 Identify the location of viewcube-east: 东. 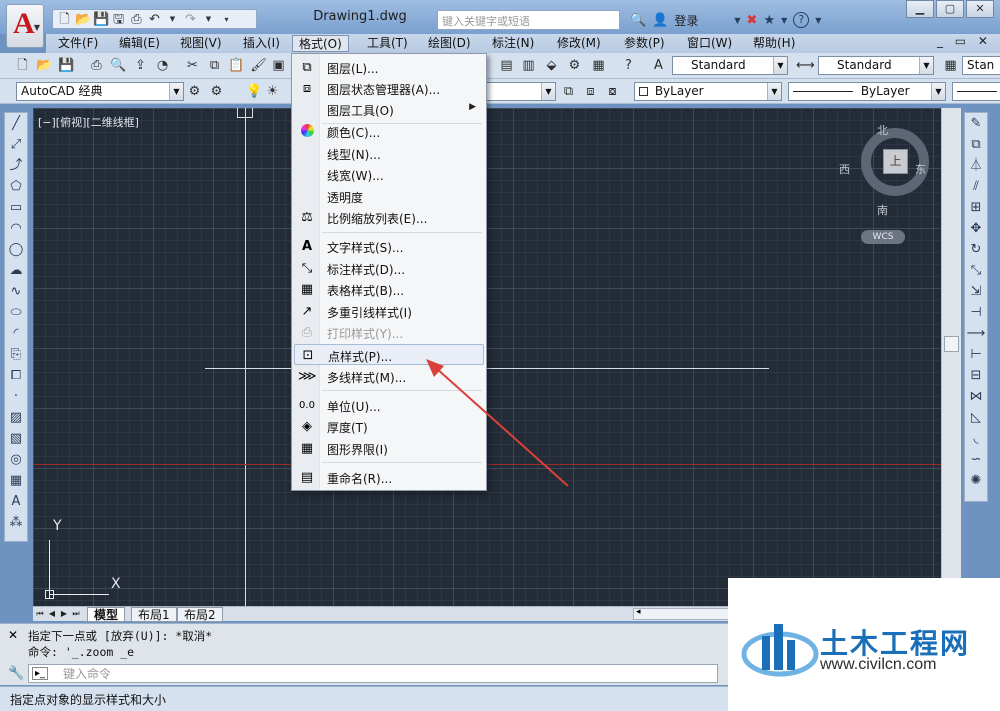
(920, 169).